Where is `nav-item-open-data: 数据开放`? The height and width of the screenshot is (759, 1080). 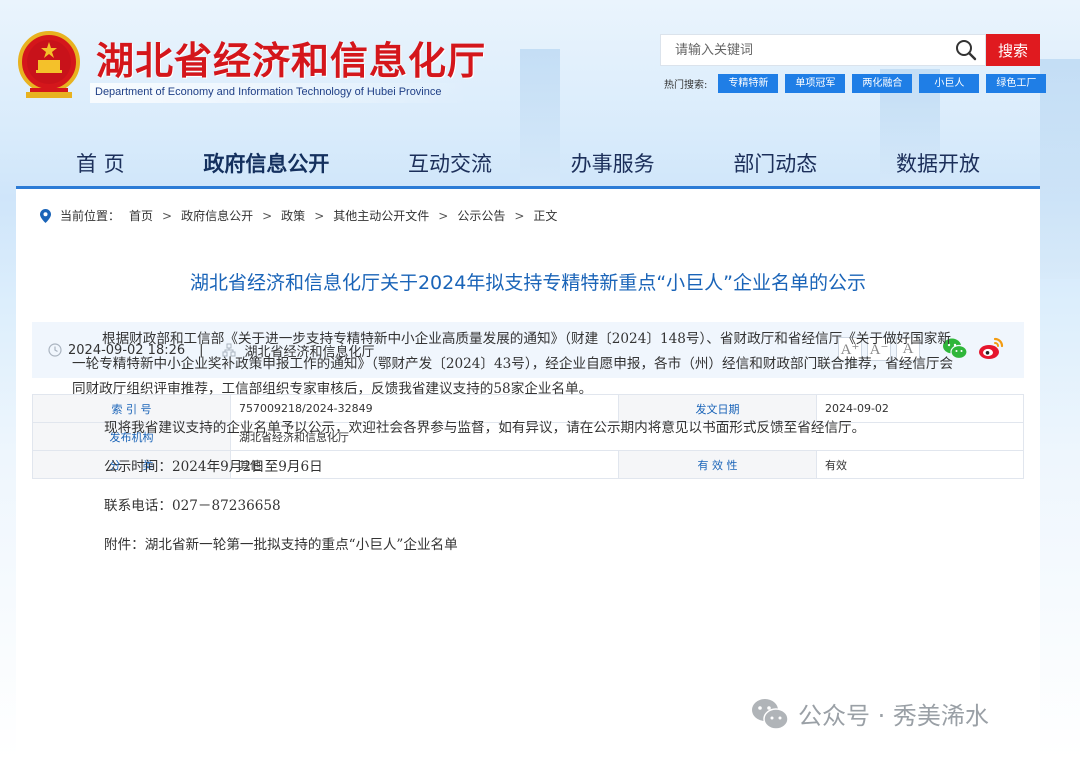
nav-item-open-data: 数据开放 is located at coordinates (938, 166).